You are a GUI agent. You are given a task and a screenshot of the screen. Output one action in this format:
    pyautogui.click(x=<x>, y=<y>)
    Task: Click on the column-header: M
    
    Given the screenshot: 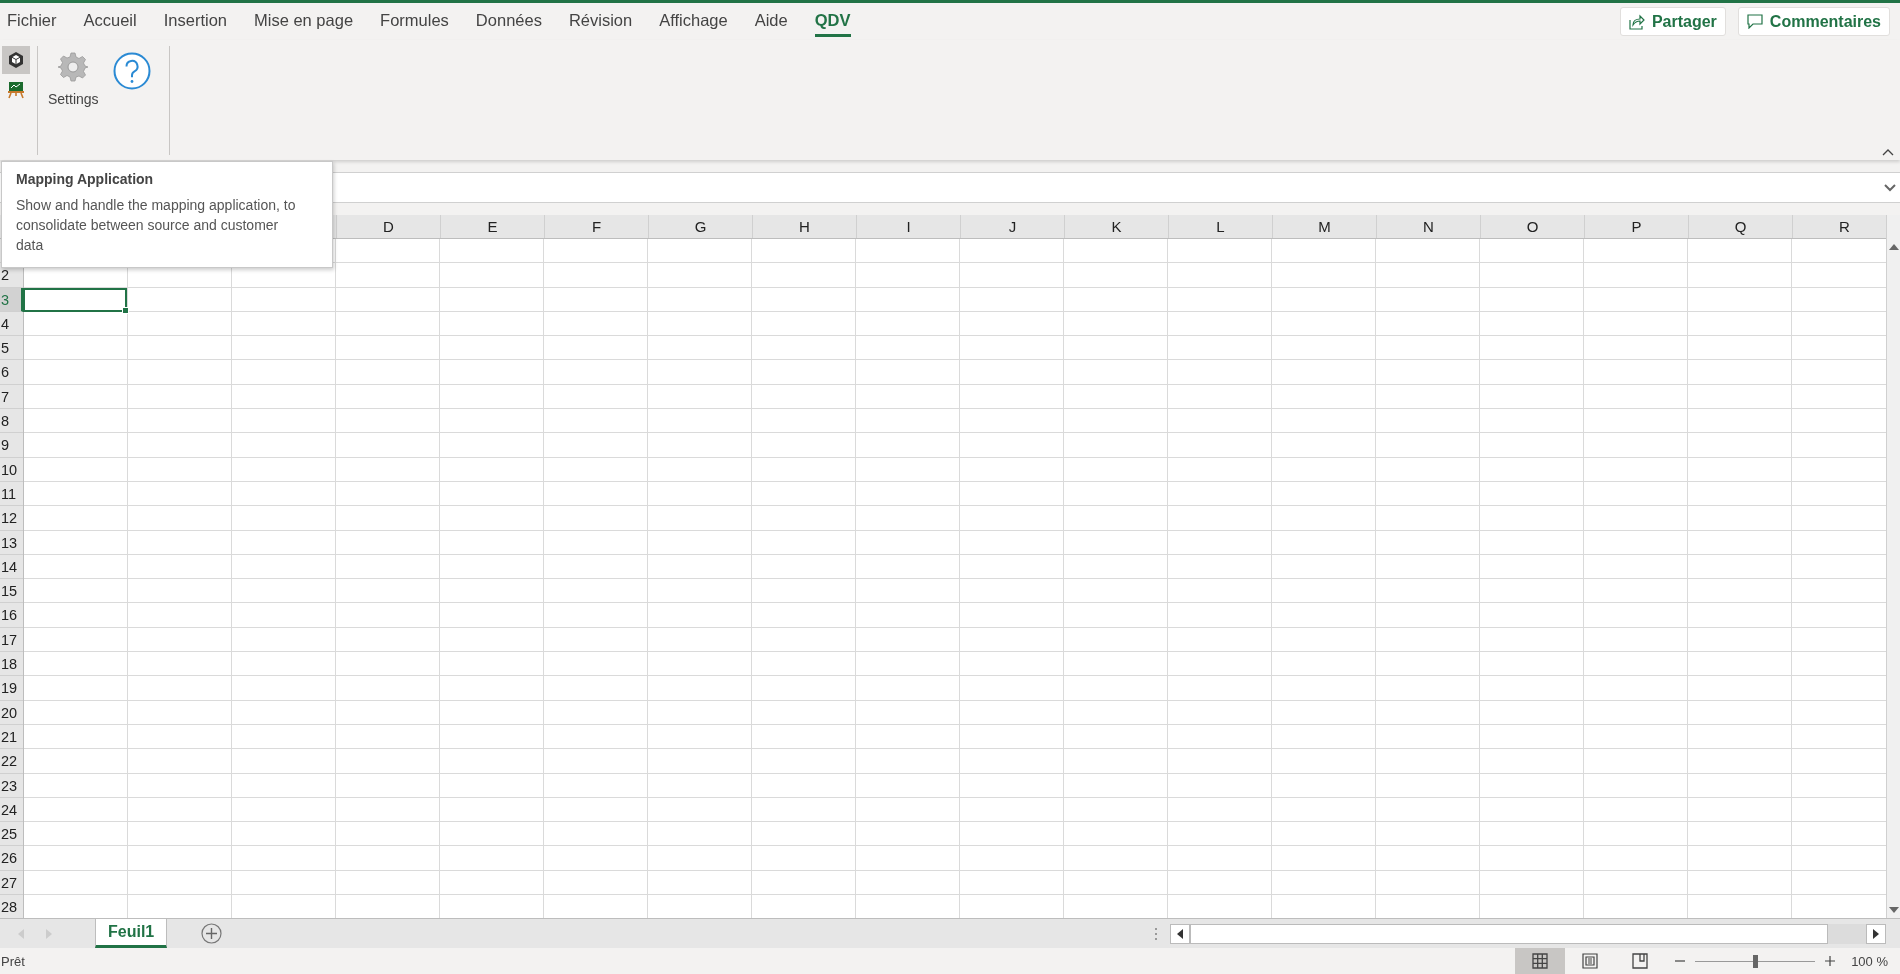 What is the action you would take?
    pyautogui.click(x=1324, y=226)
    